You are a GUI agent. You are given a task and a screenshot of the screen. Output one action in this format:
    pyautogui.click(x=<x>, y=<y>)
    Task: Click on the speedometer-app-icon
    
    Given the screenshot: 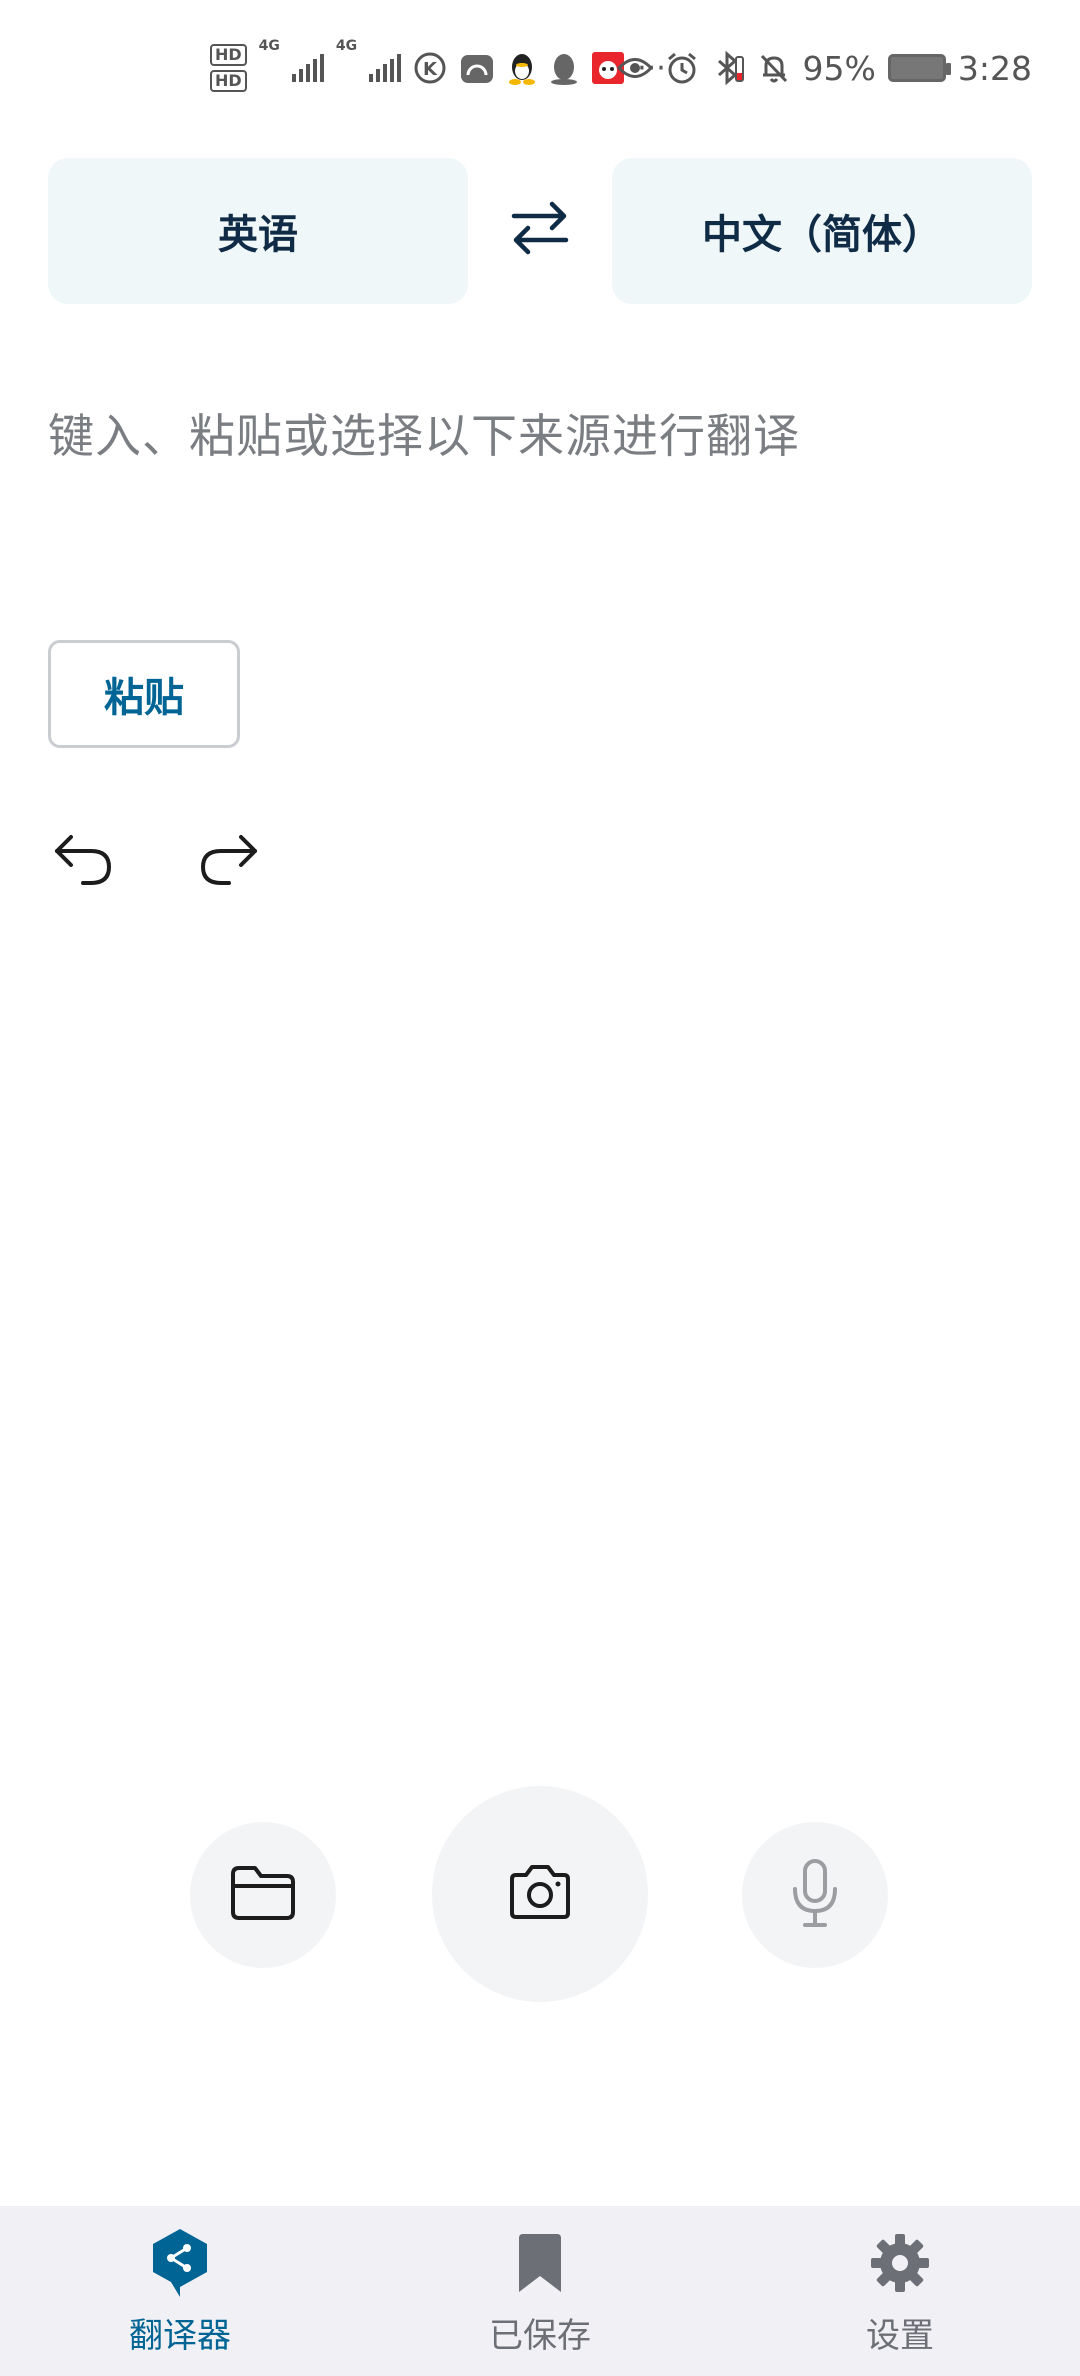 What is the action you would take?
    pyautogui.click(x=477, y=68)
    